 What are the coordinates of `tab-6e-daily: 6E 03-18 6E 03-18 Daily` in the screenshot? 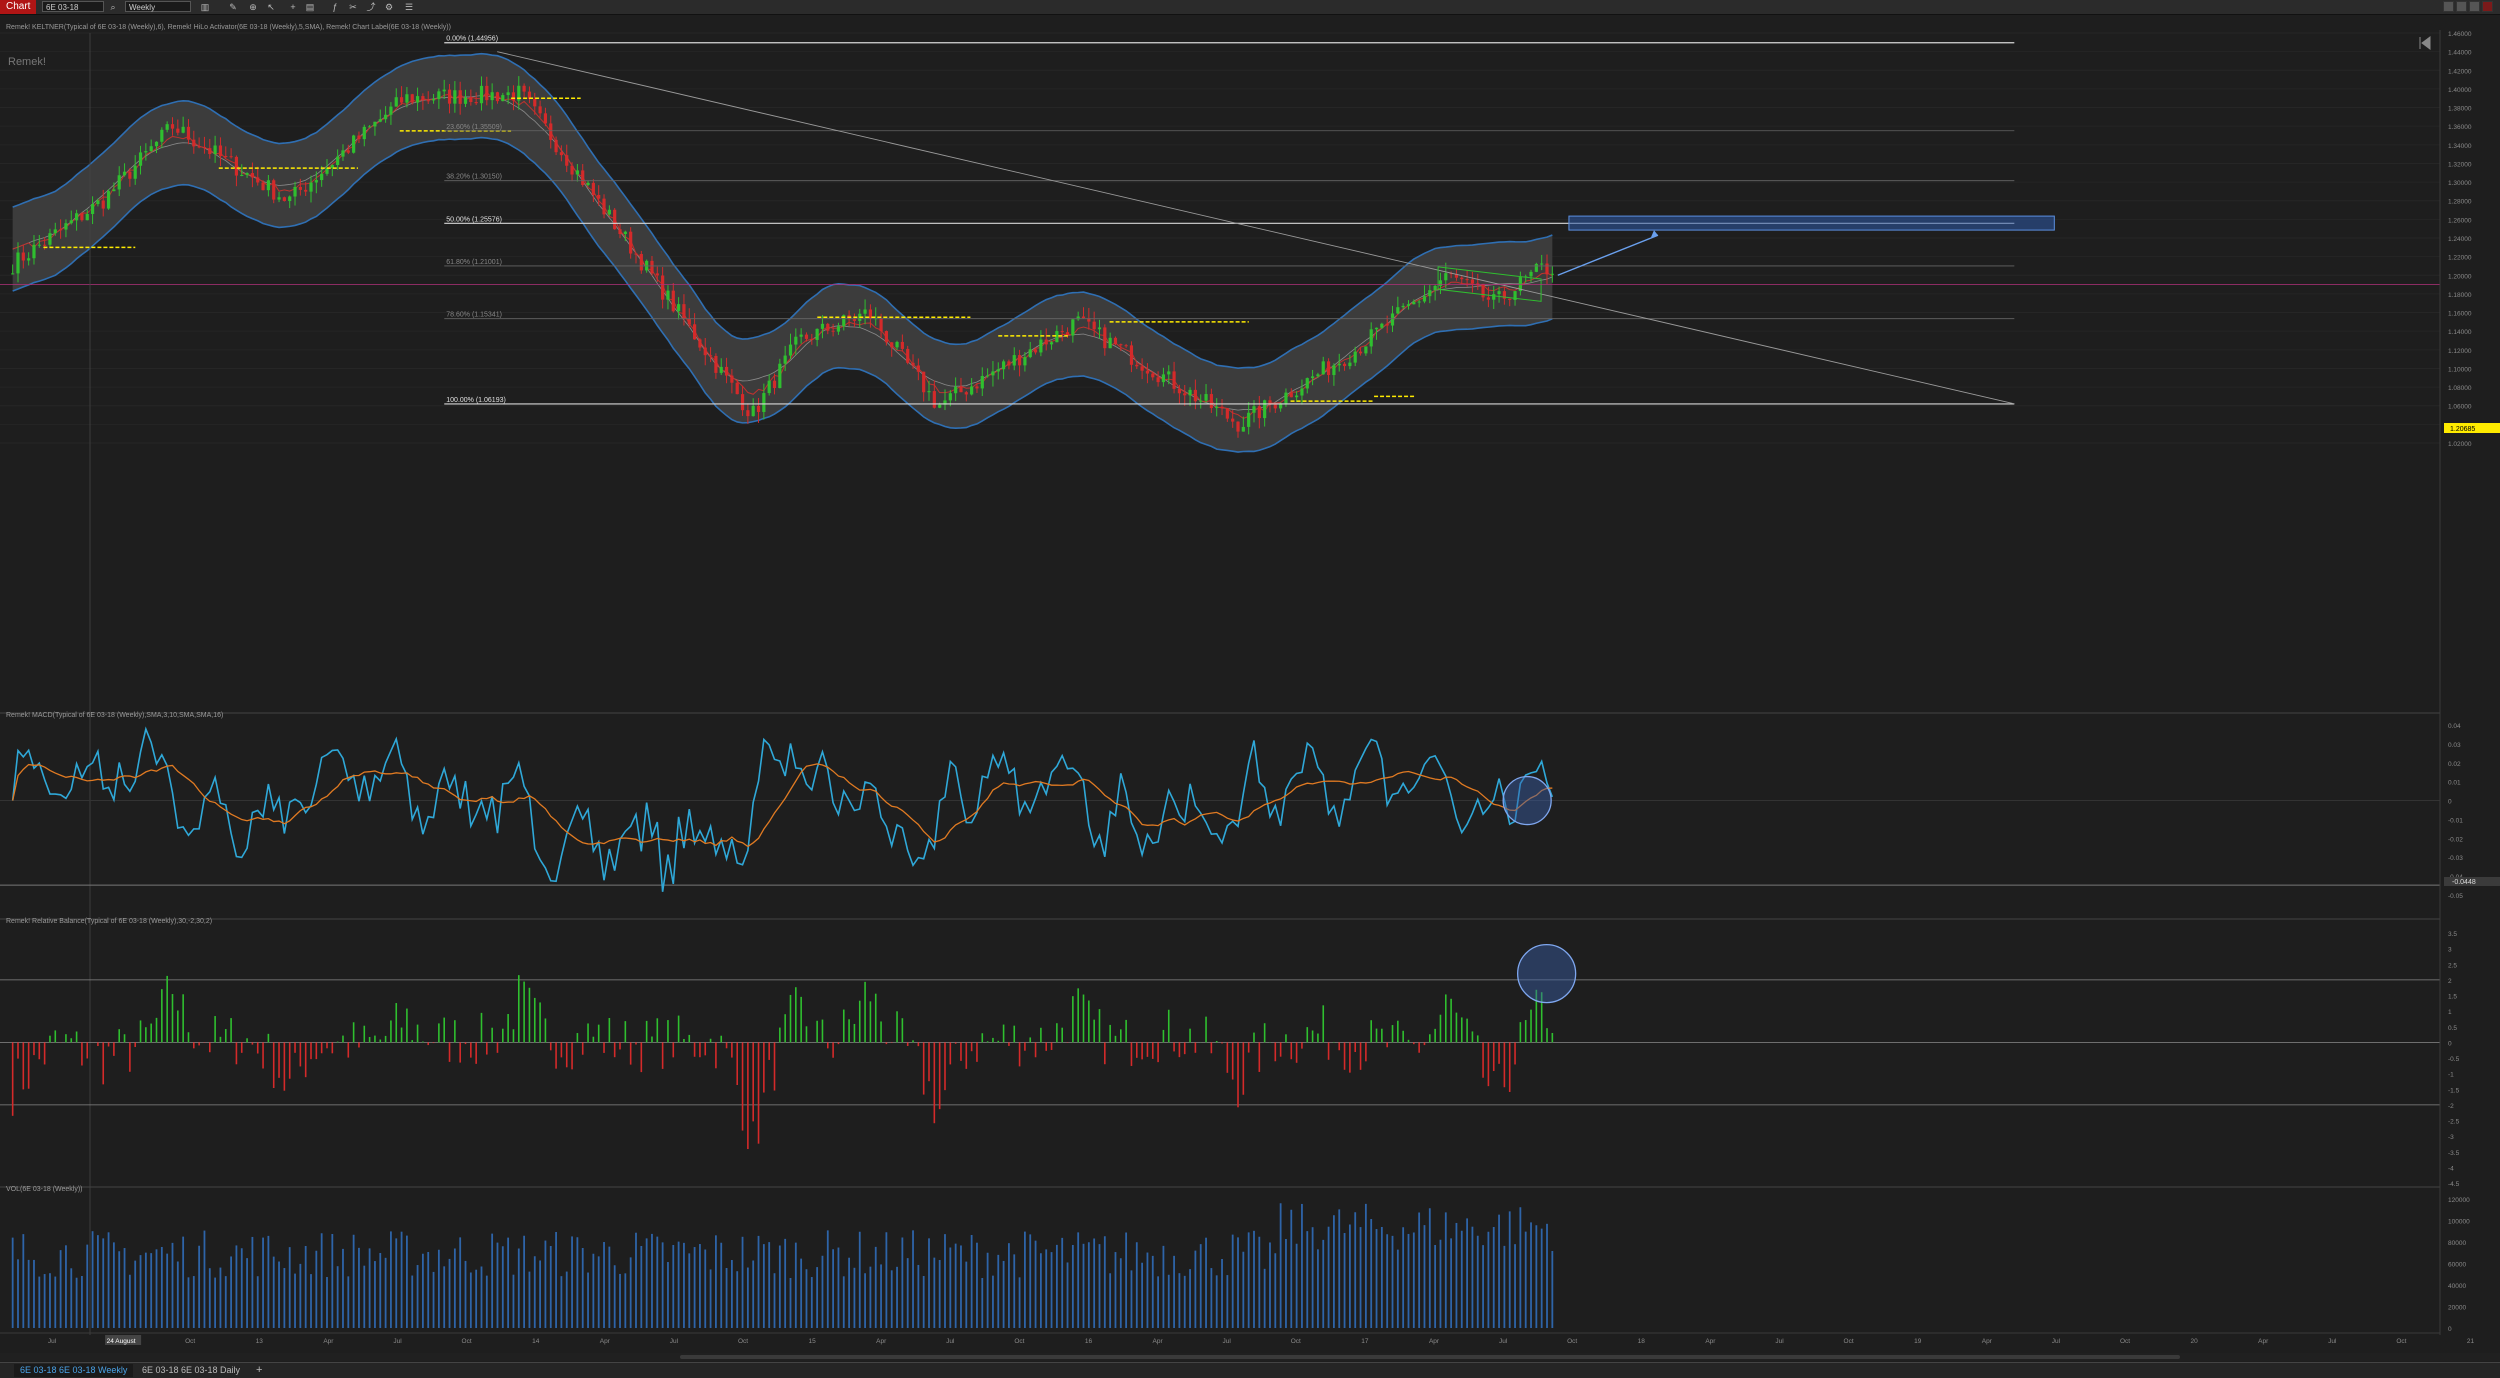 It's located at (191, 1370).